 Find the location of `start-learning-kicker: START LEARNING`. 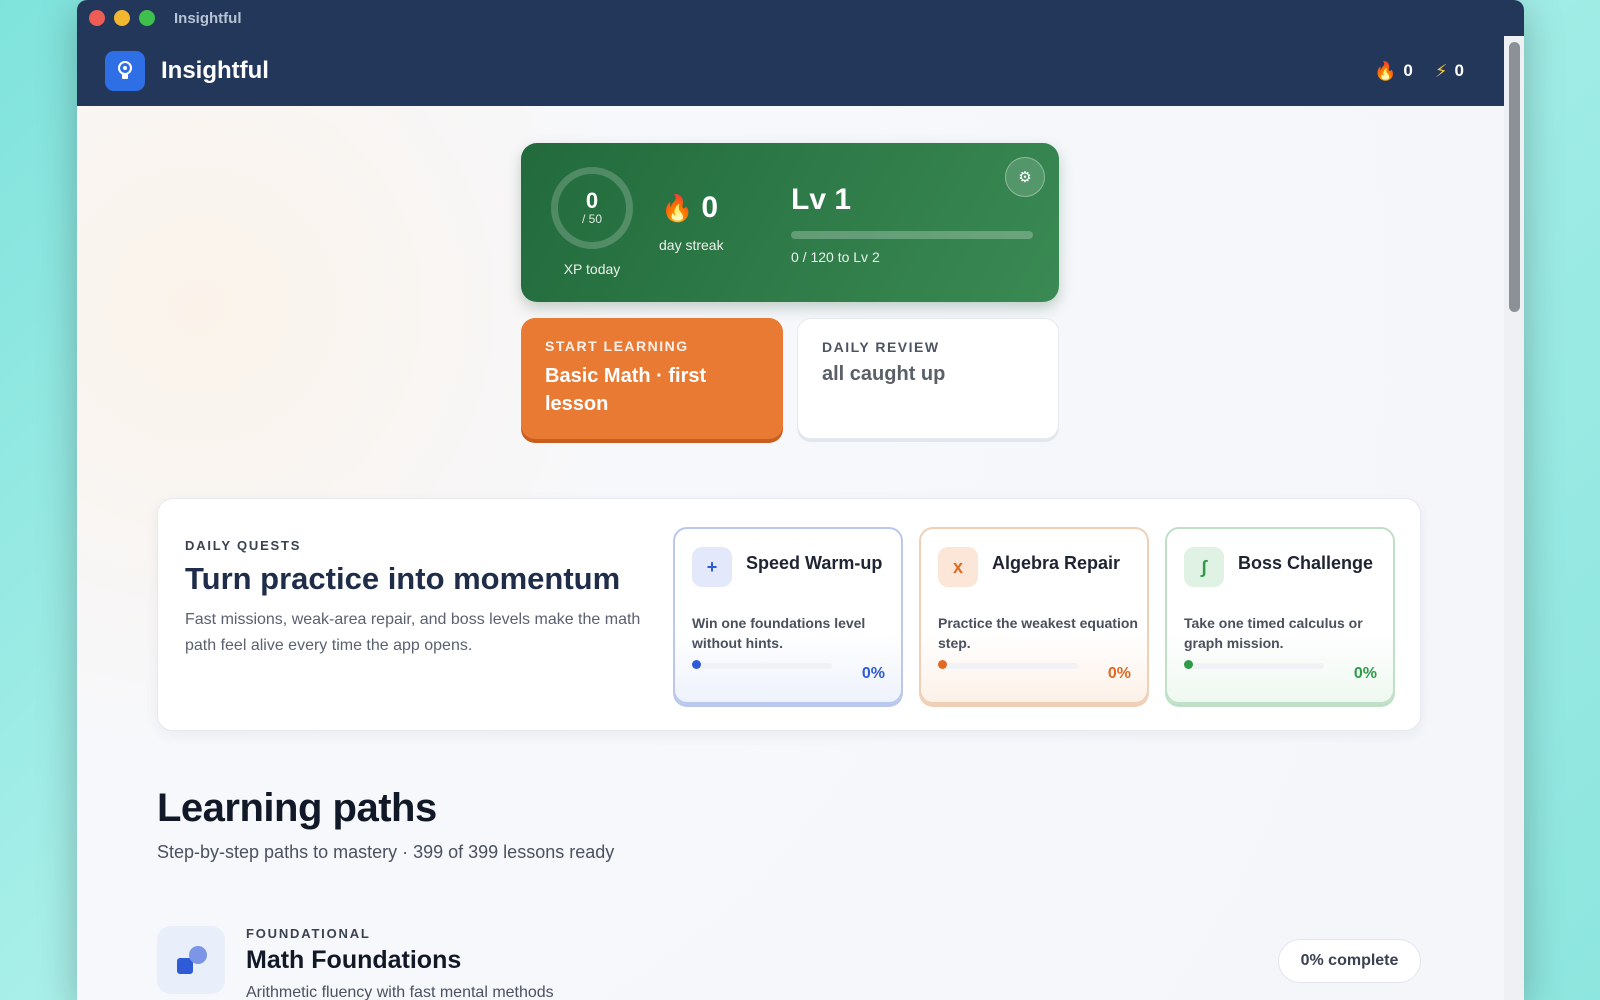

start-learning-kicker: START LEARNING is located at coordinates (617, 346).